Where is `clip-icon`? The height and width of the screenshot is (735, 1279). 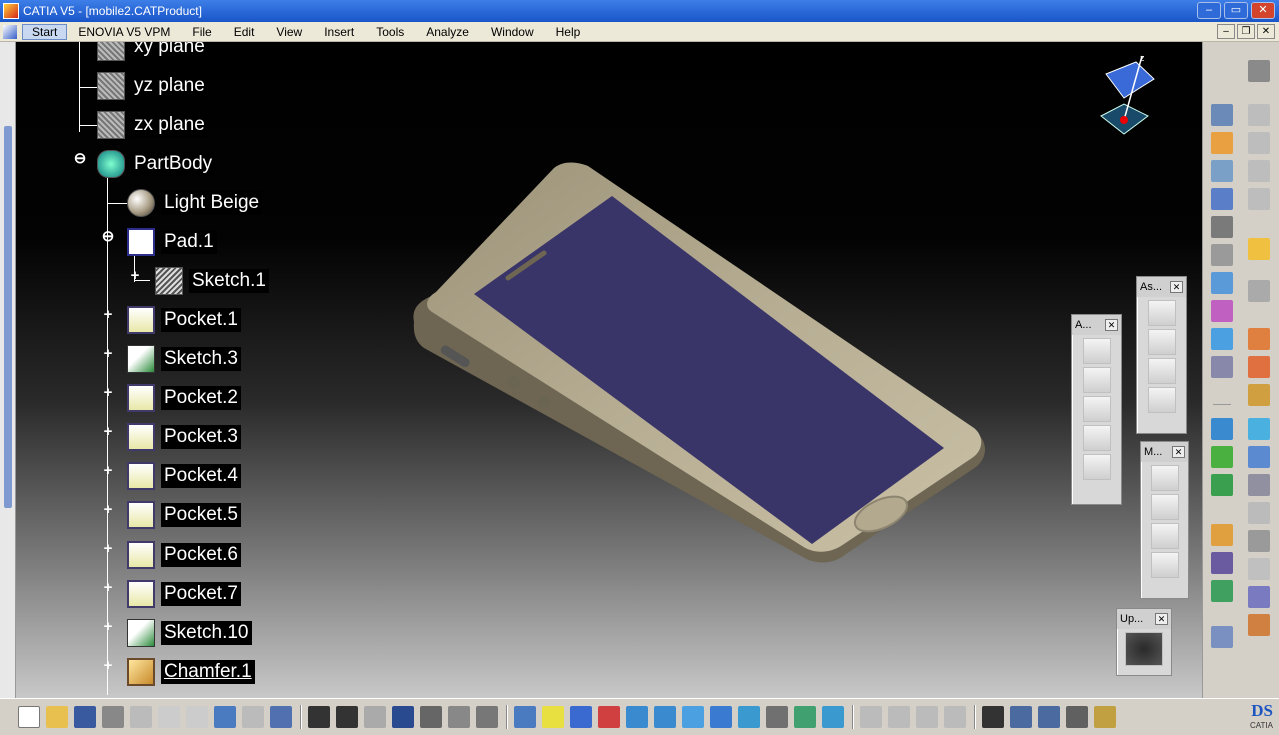
clip-icon is located at coordinates (1222, 255).